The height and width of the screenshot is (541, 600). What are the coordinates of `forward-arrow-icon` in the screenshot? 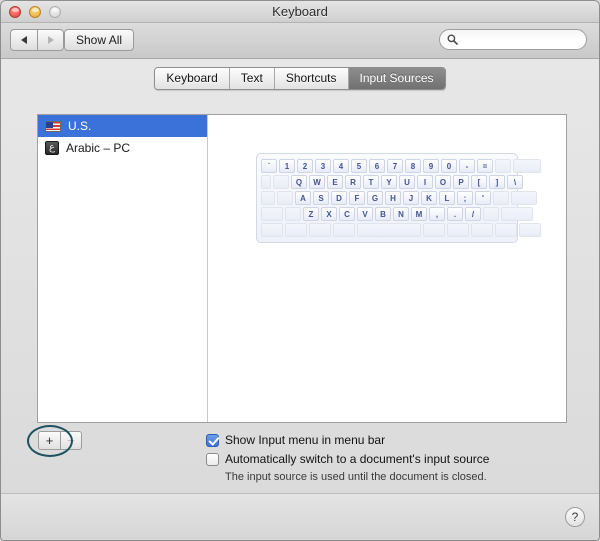 It's located at (50, 40).